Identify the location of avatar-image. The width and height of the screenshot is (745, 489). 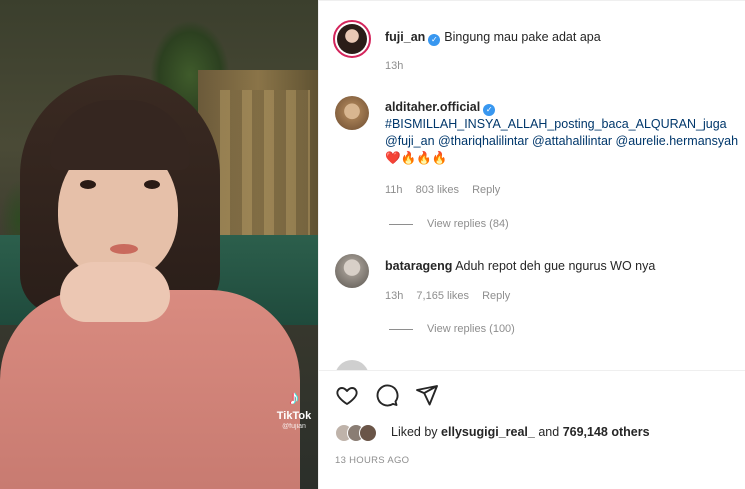
(352, 39).